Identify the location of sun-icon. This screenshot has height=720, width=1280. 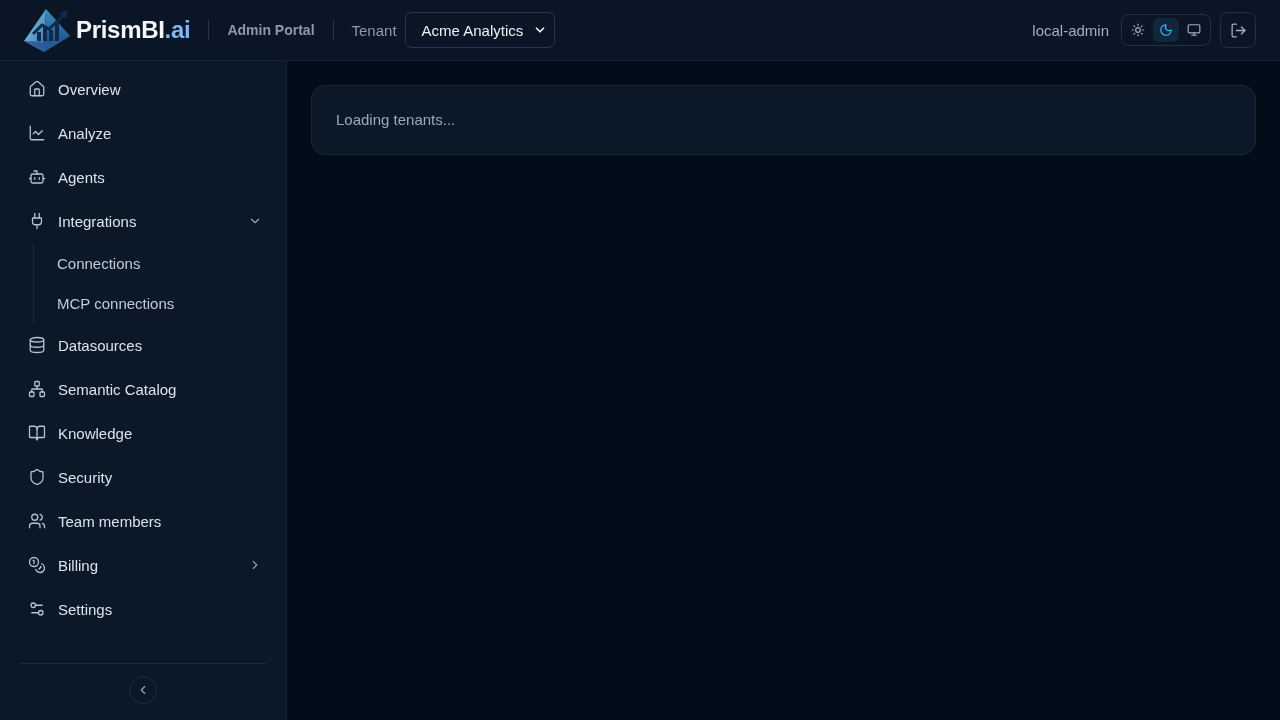
(1138, 30).